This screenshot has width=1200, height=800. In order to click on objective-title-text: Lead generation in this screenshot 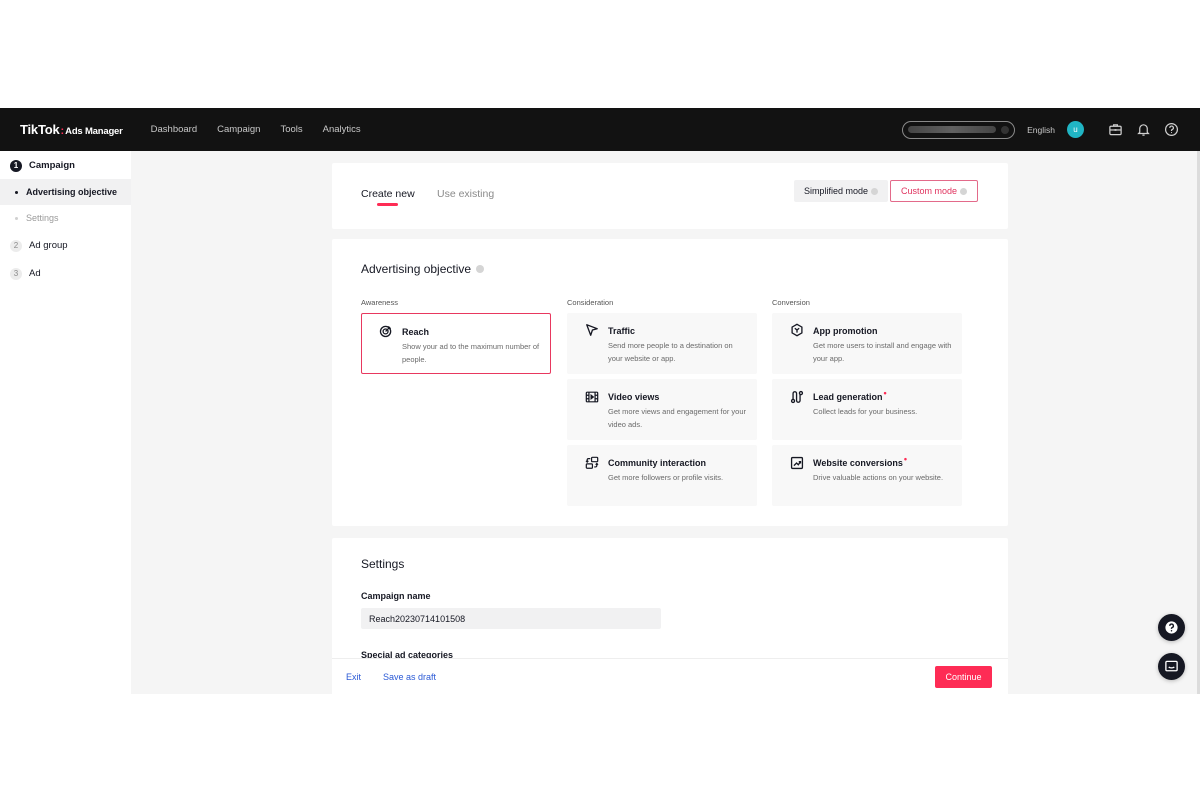, I will do `click(848, 397)`.